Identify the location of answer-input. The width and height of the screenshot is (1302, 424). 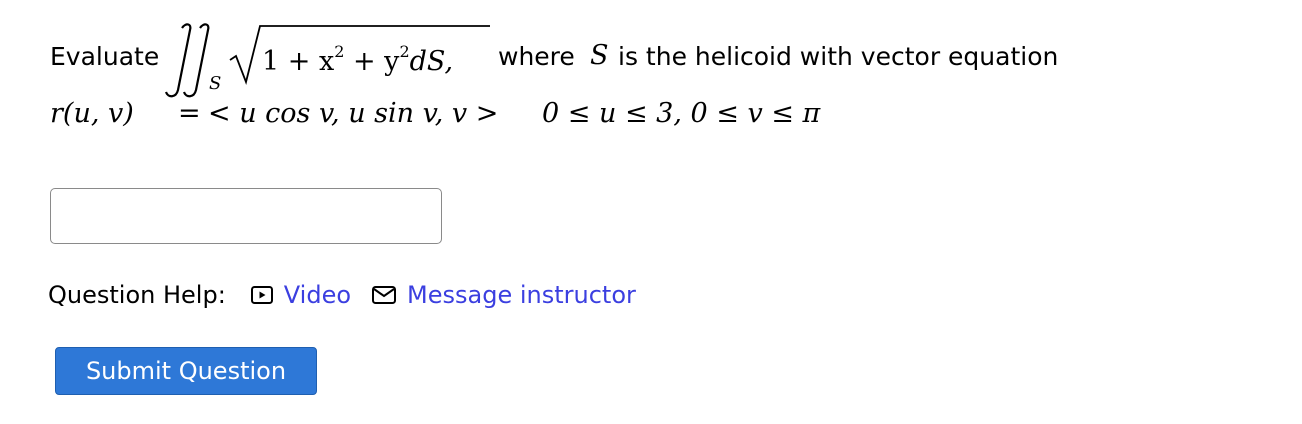
(246, 216).